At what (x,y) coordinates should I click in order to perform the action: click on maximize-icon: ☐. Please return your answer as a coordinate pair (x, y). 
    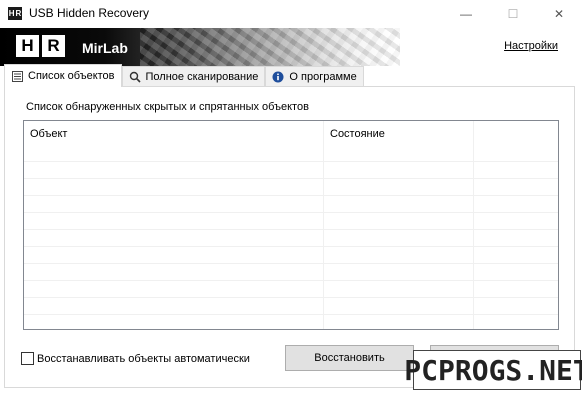
    Looking at the image, I should click on (513, 14).